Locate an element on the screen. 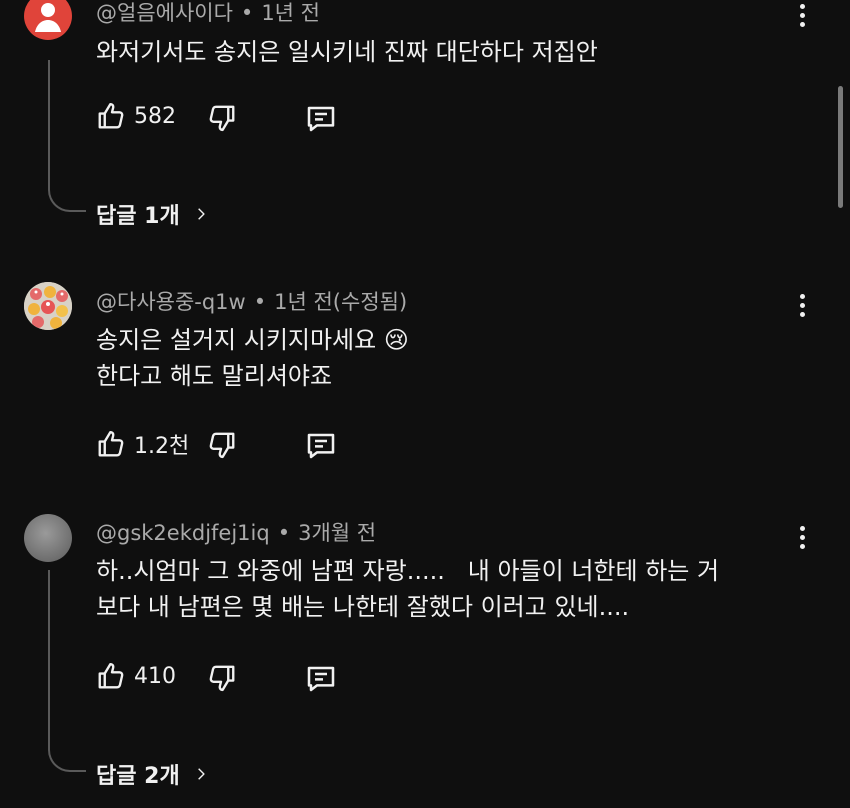 The image size is (850, 808). like-button: 1.2천 is located at coordinates (142, 444).